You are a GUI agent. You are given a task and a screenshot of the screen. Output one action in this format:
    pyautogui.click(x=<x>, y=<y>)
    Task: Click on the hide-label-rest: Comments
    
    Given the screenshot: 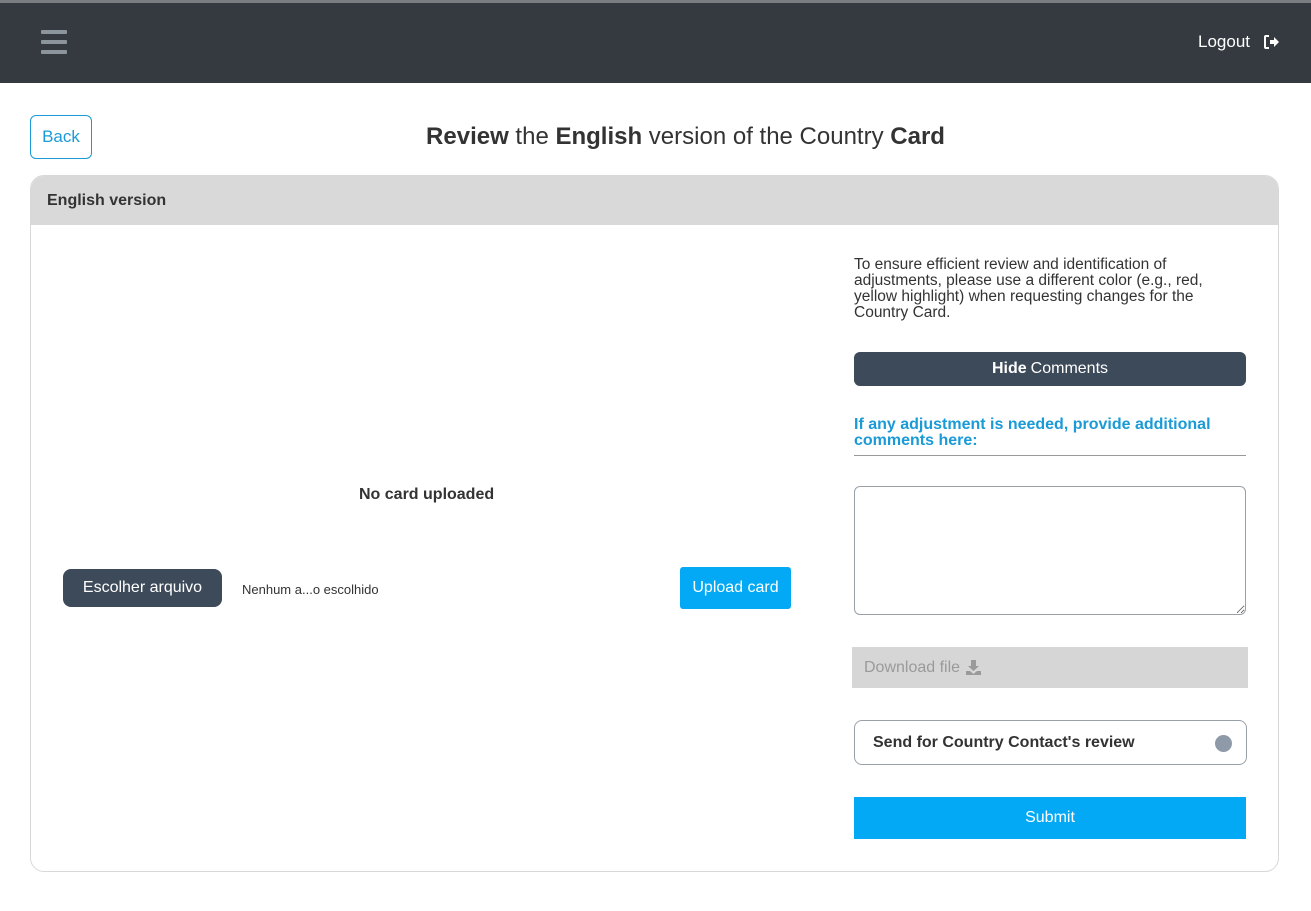 What is the action you would take?
    pyautogui.click(x=1069, y=368)
    